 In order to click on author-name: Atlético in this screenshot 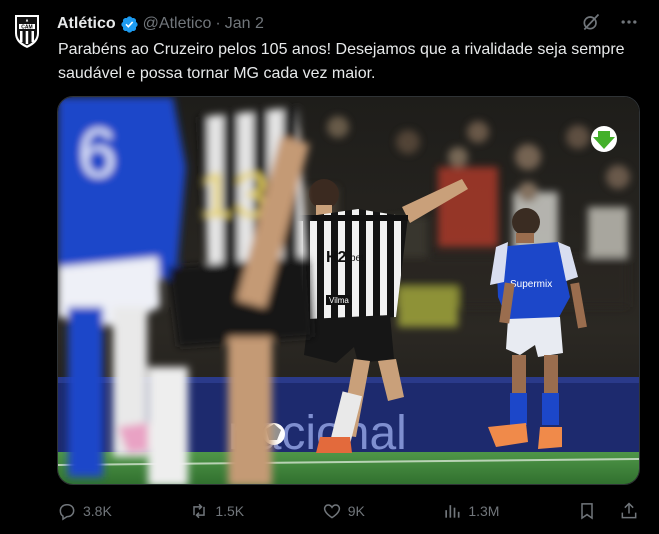, I will do `click(86, 24)`.